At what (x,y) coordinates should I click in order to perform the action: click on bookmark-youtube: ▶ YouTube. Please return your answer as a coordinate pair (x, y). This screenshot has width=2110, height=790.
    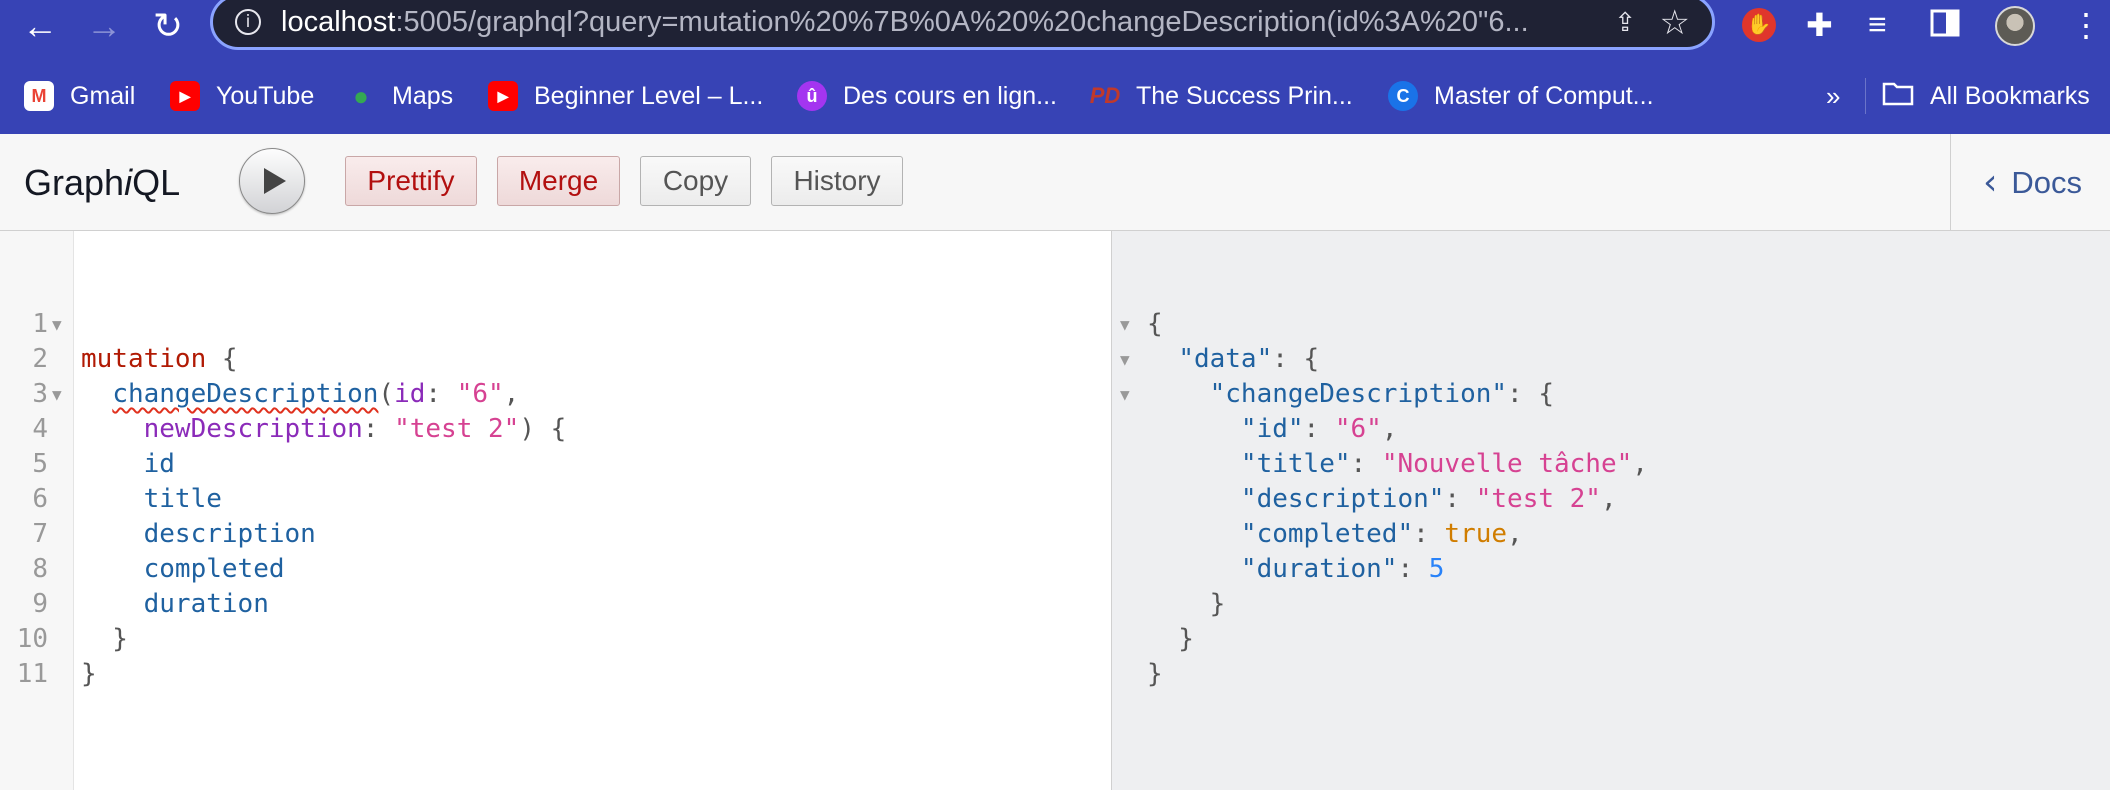
    Looking at the image, I should click on (242, 96).